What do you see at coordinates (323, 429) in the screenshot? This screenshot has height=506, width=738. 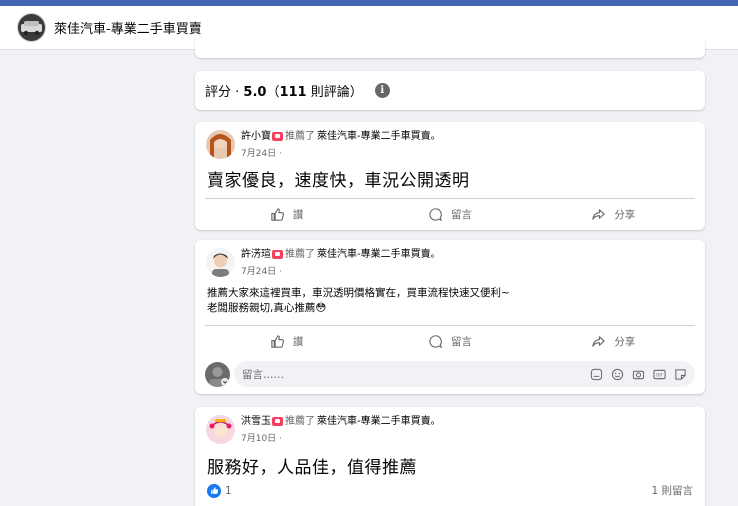 I see `review-header: 洪雪玉 推薦了 萊佳汽車-專業二手車買賣。 7月10日 ·` at bounding box center [323, 429].